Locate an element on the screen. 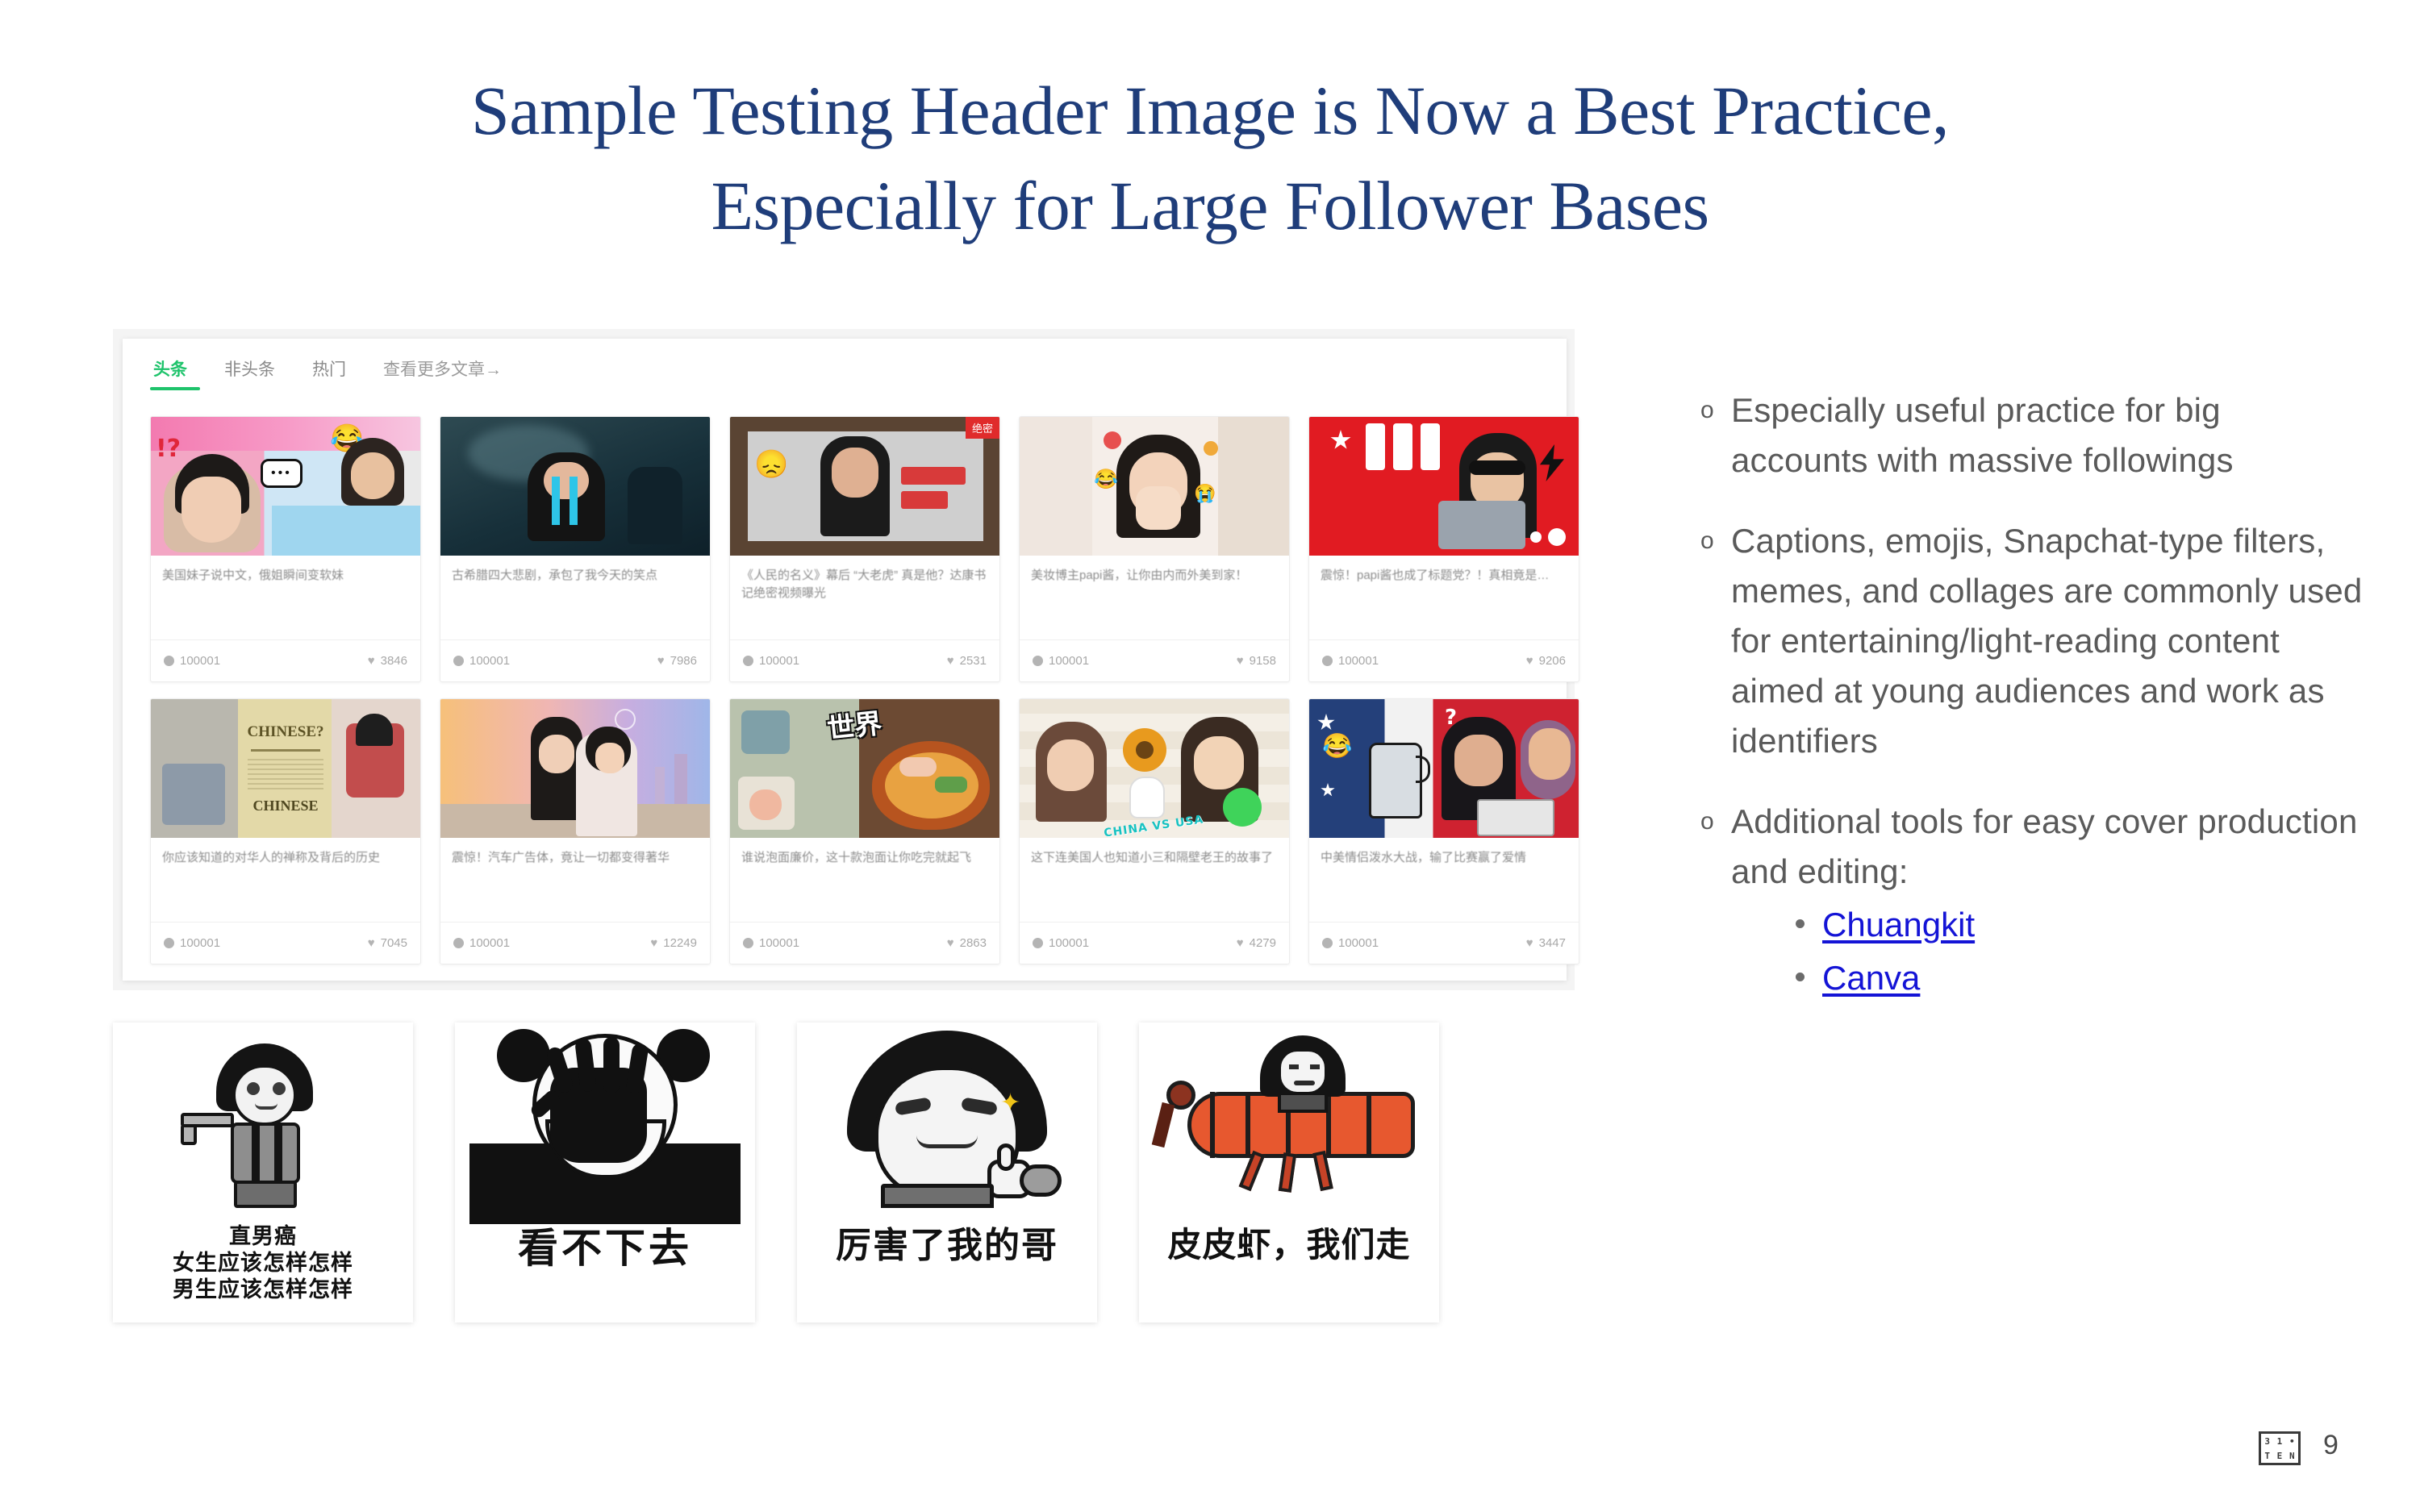  article-title: 震惊！汽车广告体，竟让一切都变得著华 is located at coordinates (561, 858).